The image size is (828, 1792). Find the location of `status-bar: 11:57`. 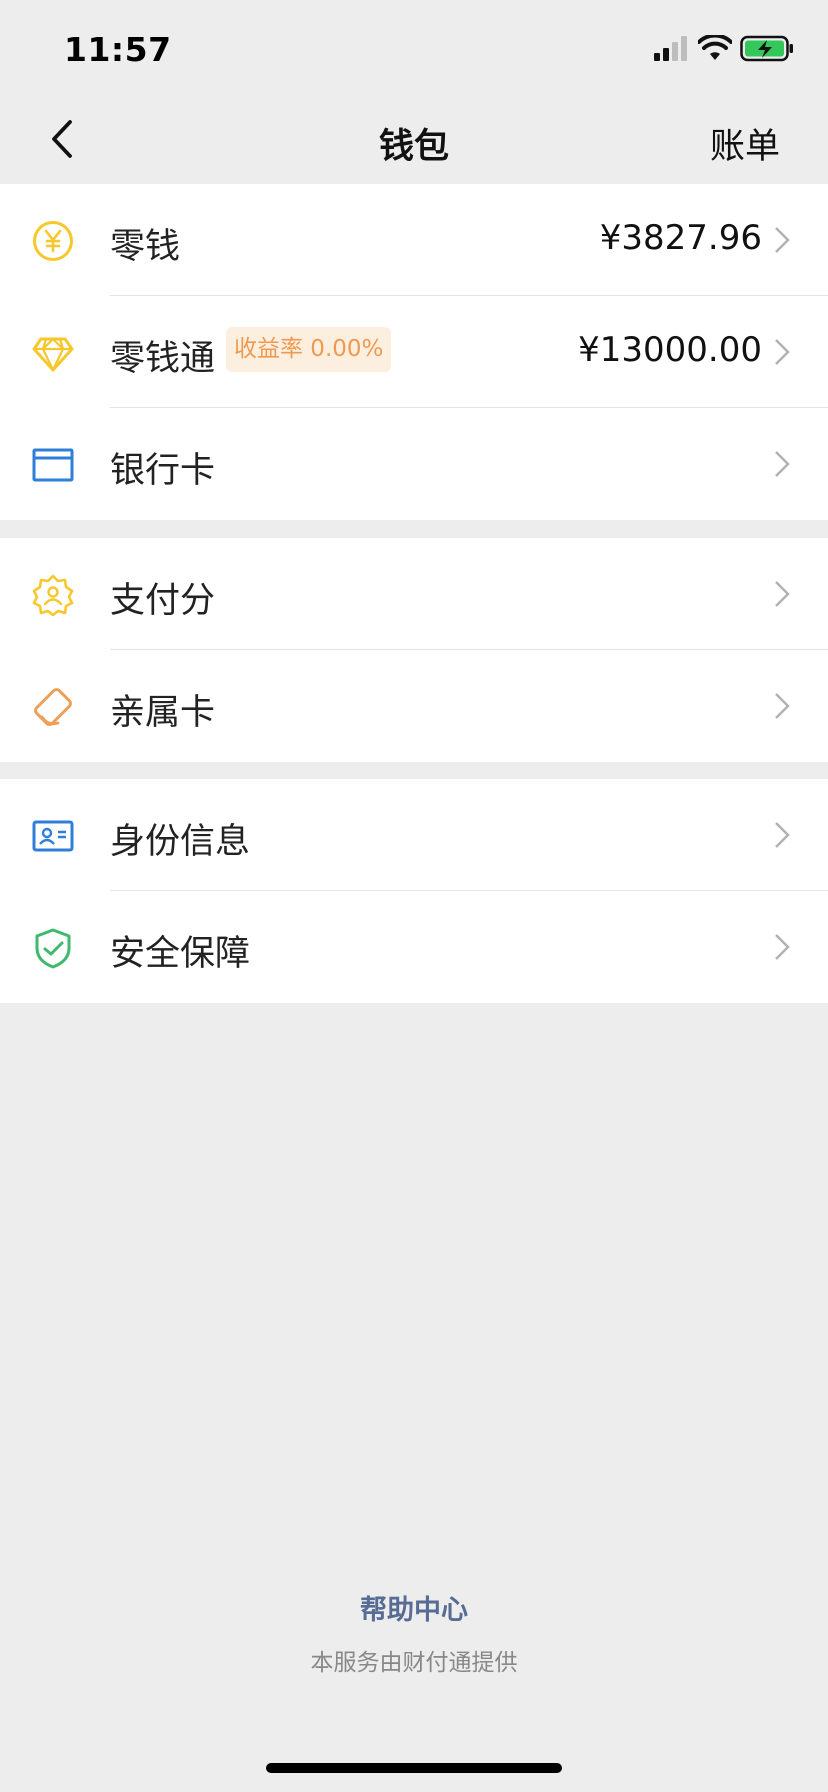

status-bar: 11:57 is located at coordinates (414, 48).